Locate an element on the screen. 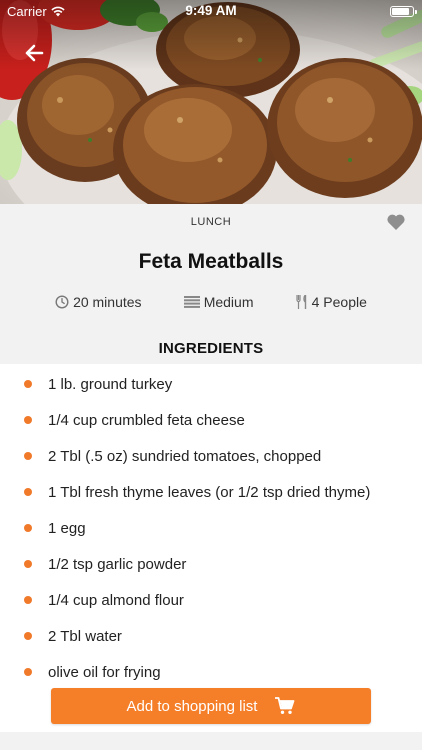  prep-time-label: 20 minutes is located at coordinates (107, 302).